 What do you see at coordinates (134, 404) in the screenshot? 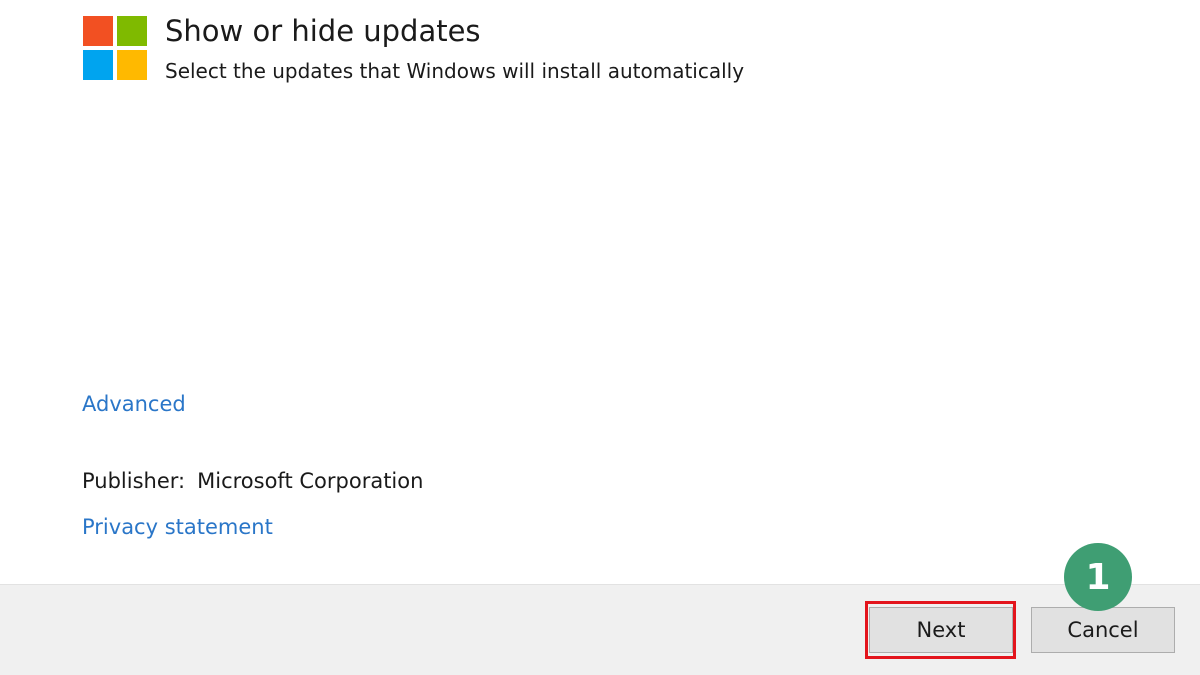
I see `advanced-link: Advanced` at bounding box center [134, 404].